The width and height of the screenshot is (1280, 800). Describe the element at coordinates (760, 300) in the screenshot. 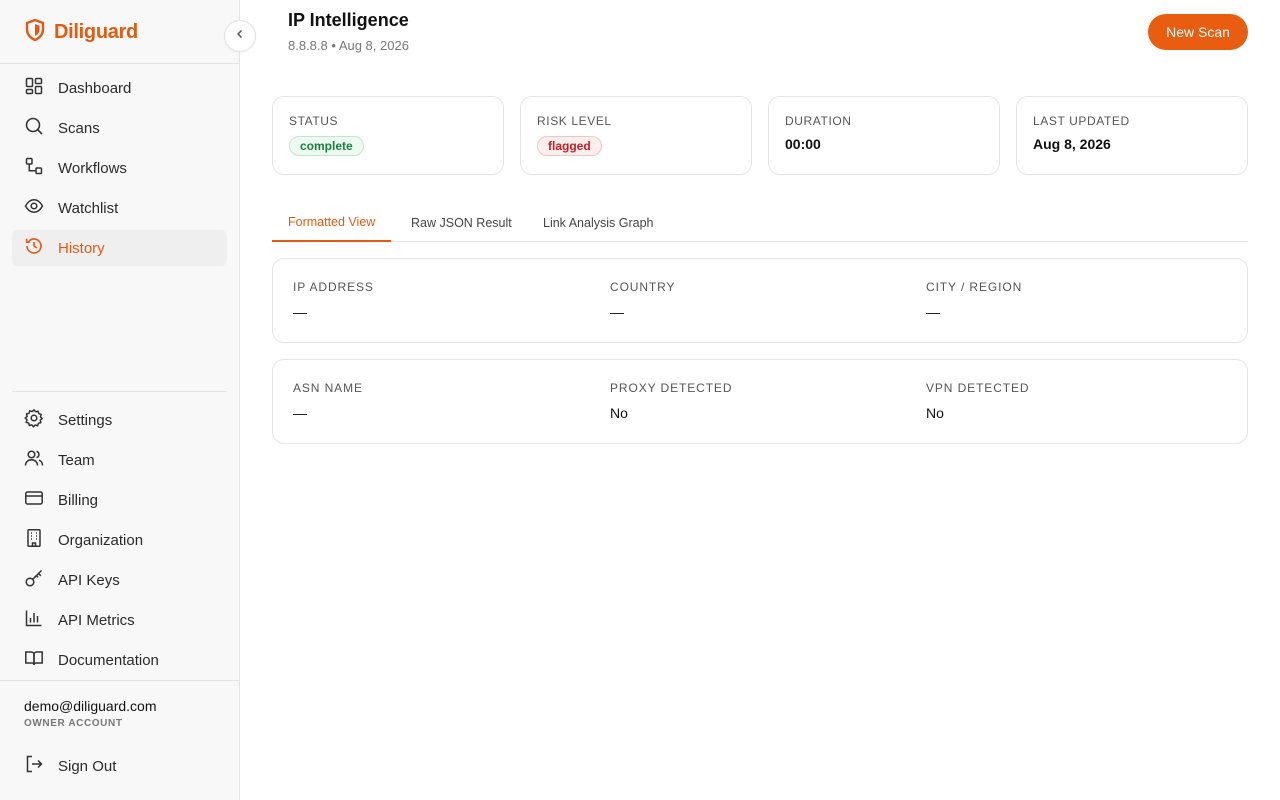

I see `location-card: IP ADDRESS — COUNTRY — CITY / REGION —` at that location.